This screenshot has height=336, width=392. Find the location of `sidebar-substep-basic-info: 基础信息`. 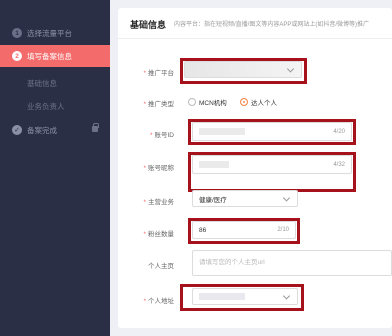

sidebar-substep-basic-info: 基础信息 is located at coordinates (55, 83).